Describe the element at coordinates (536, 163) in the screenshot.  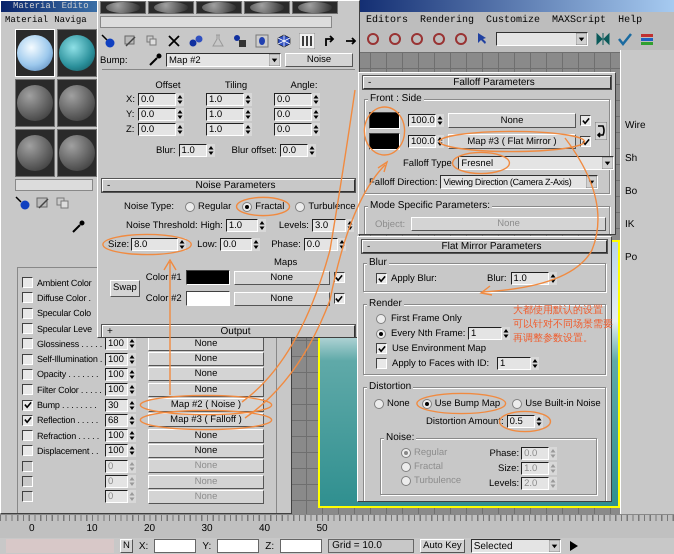
I see `falloff-type-dropdown: Fresnel` at that location.